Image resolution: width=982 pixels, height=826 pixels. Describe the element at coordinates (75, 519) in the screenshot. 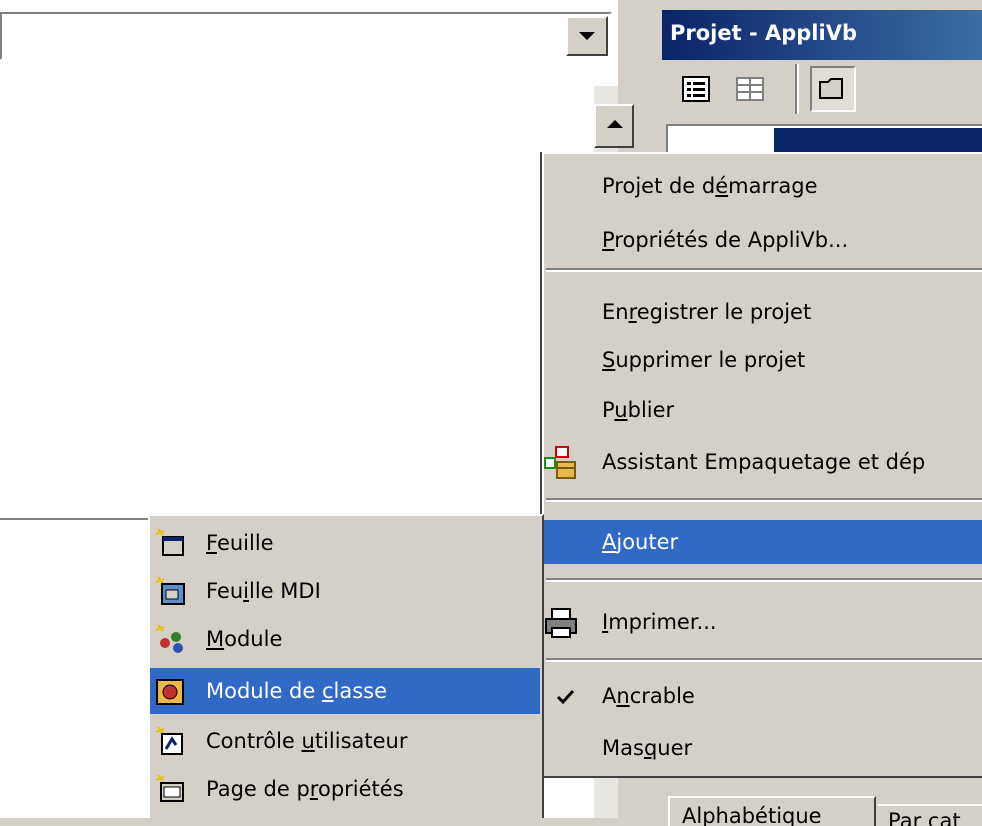

I see `divider` at that location.